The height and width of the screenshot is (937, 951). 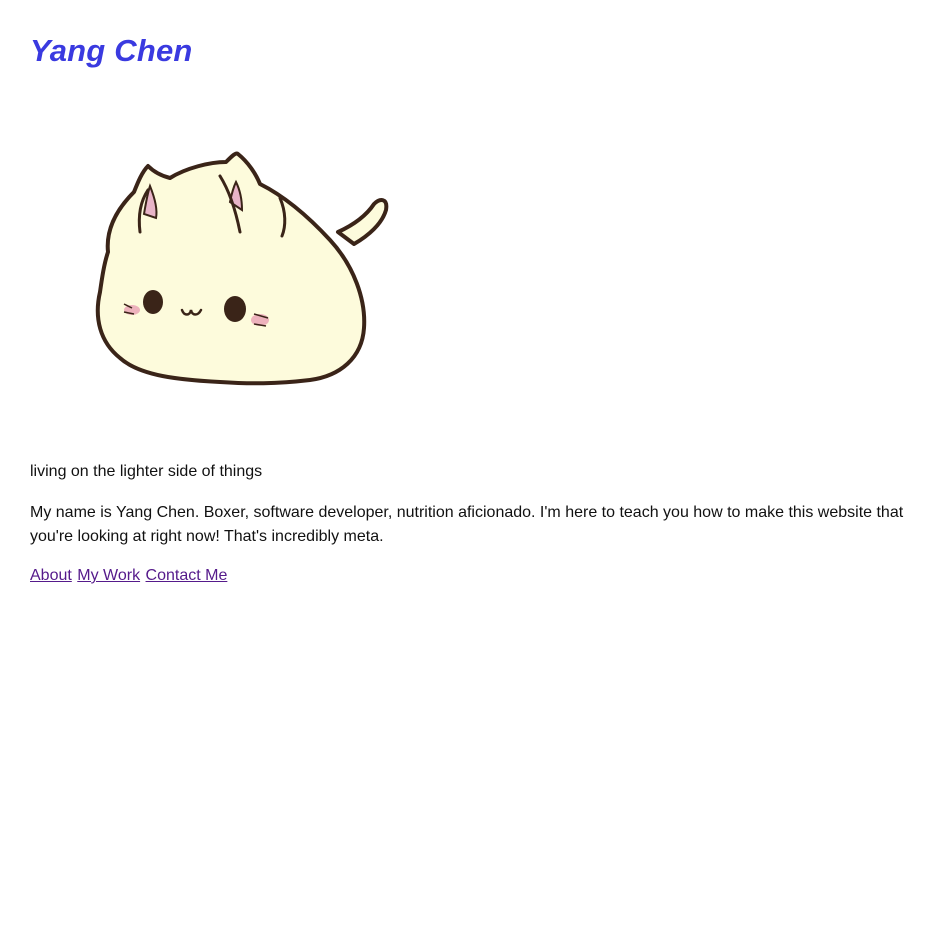 I want to click on cat-tail, so click(x=362, y=222).